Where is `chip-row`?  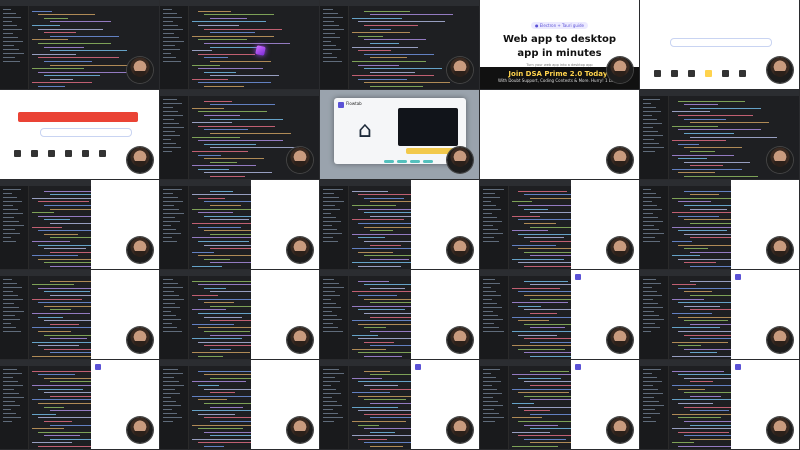 chip-row is located at coordinates (408, 161).